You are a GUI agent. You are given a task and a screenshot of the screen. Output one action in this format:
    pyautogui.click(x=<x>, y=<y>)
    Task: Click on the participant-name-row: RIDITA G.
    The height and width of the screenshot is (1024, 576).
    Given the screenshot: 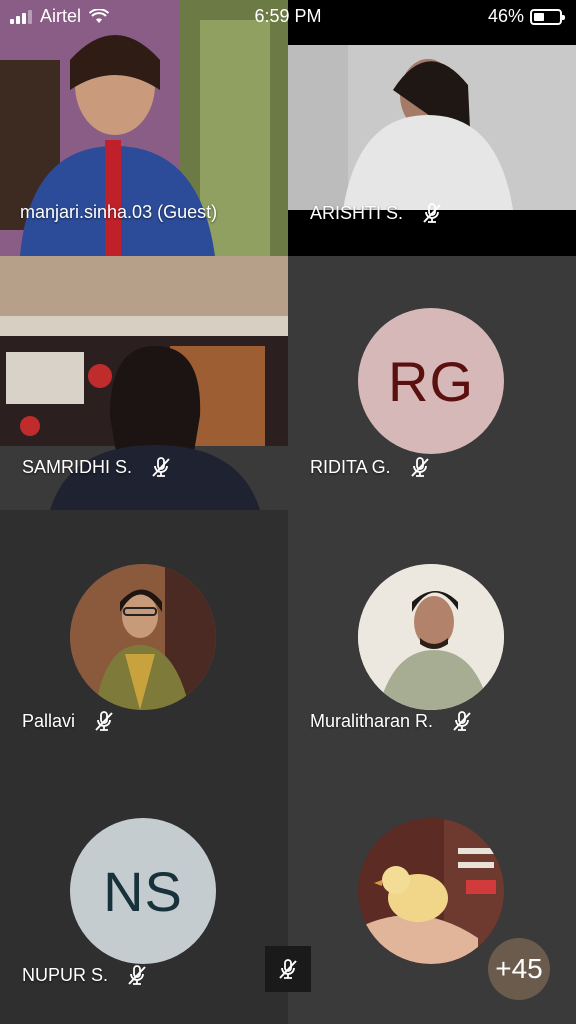 What is the action you would take?
    pyautogui.click(x=370, y=467)
    